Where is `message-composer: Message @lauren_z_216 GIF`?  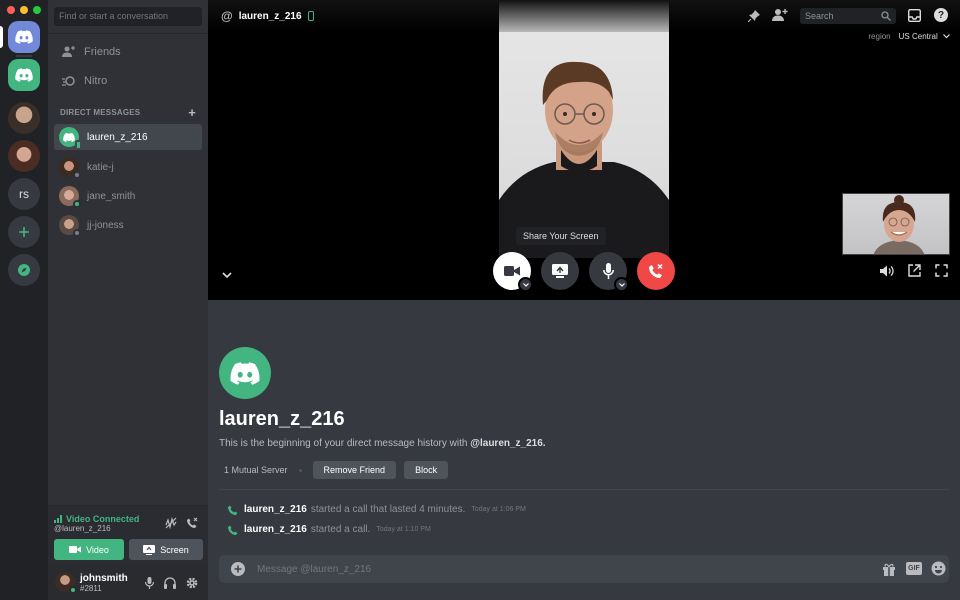
message-composer: Message @lauren_z_216 GIF is located at coordinates (584, 569).